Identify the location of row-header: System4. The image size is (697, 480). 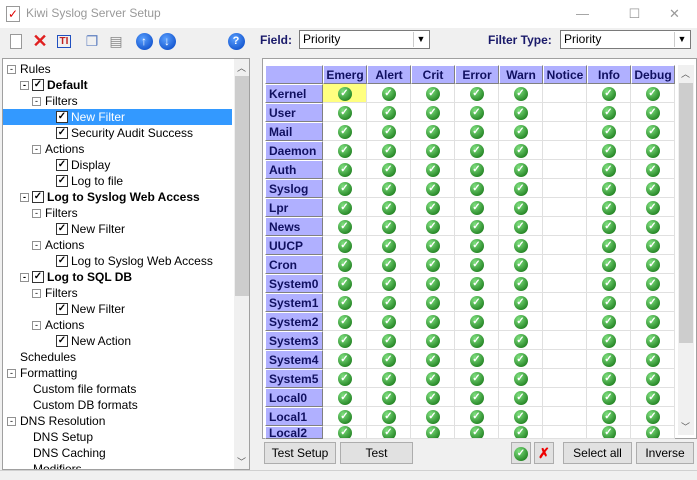
(294, 359).